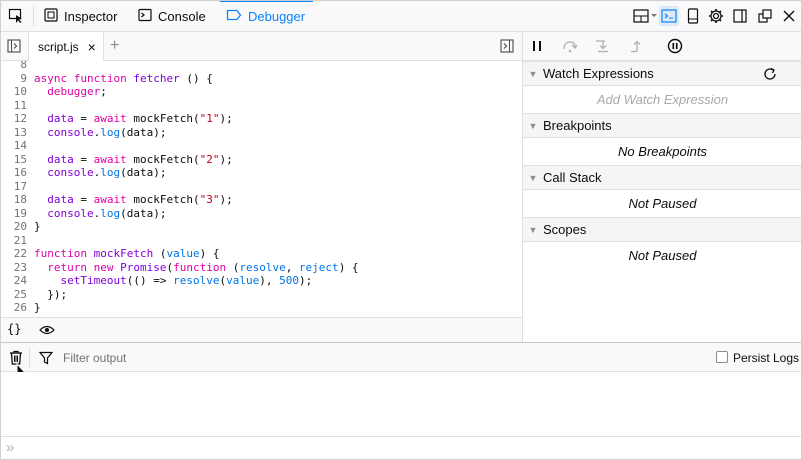 The image size is (802, 460). Describe the element at coordinates (255, 187) in the screenshot. I see `code-line: 17` at that location.